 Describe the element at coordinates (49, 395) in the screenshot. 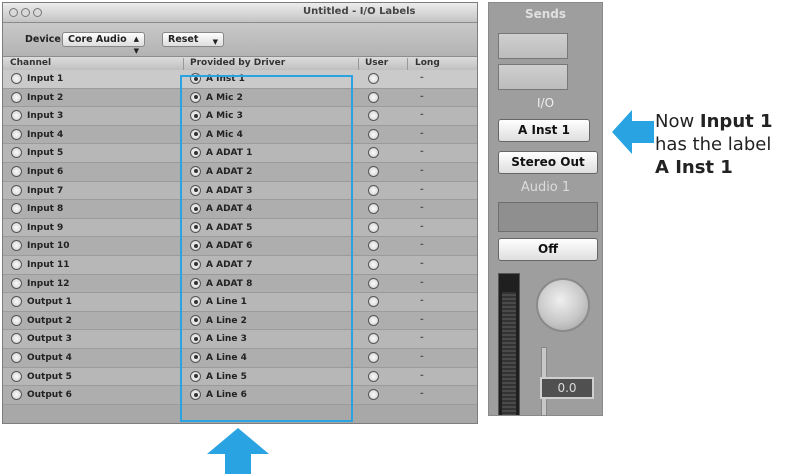

I see `channel-name: Output 6` at that location.